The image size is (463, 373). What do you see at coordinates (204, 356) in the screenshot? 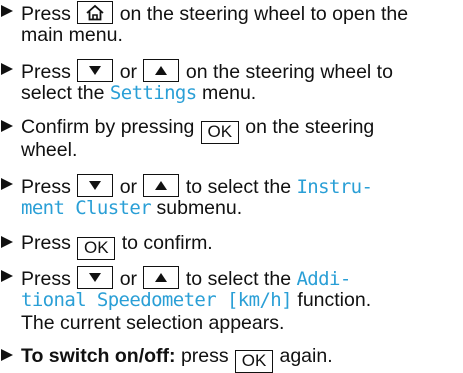
I see `step-text: press` at bounding box center [204, 356].